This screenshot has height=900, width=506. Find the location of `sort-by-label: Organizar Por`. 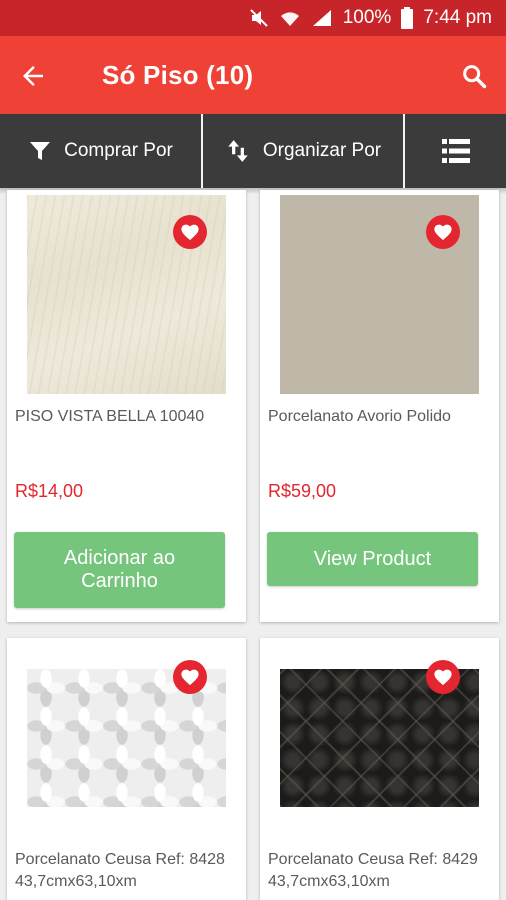

sort-by-label: Organizar Por is located at coordinates (322, 150).